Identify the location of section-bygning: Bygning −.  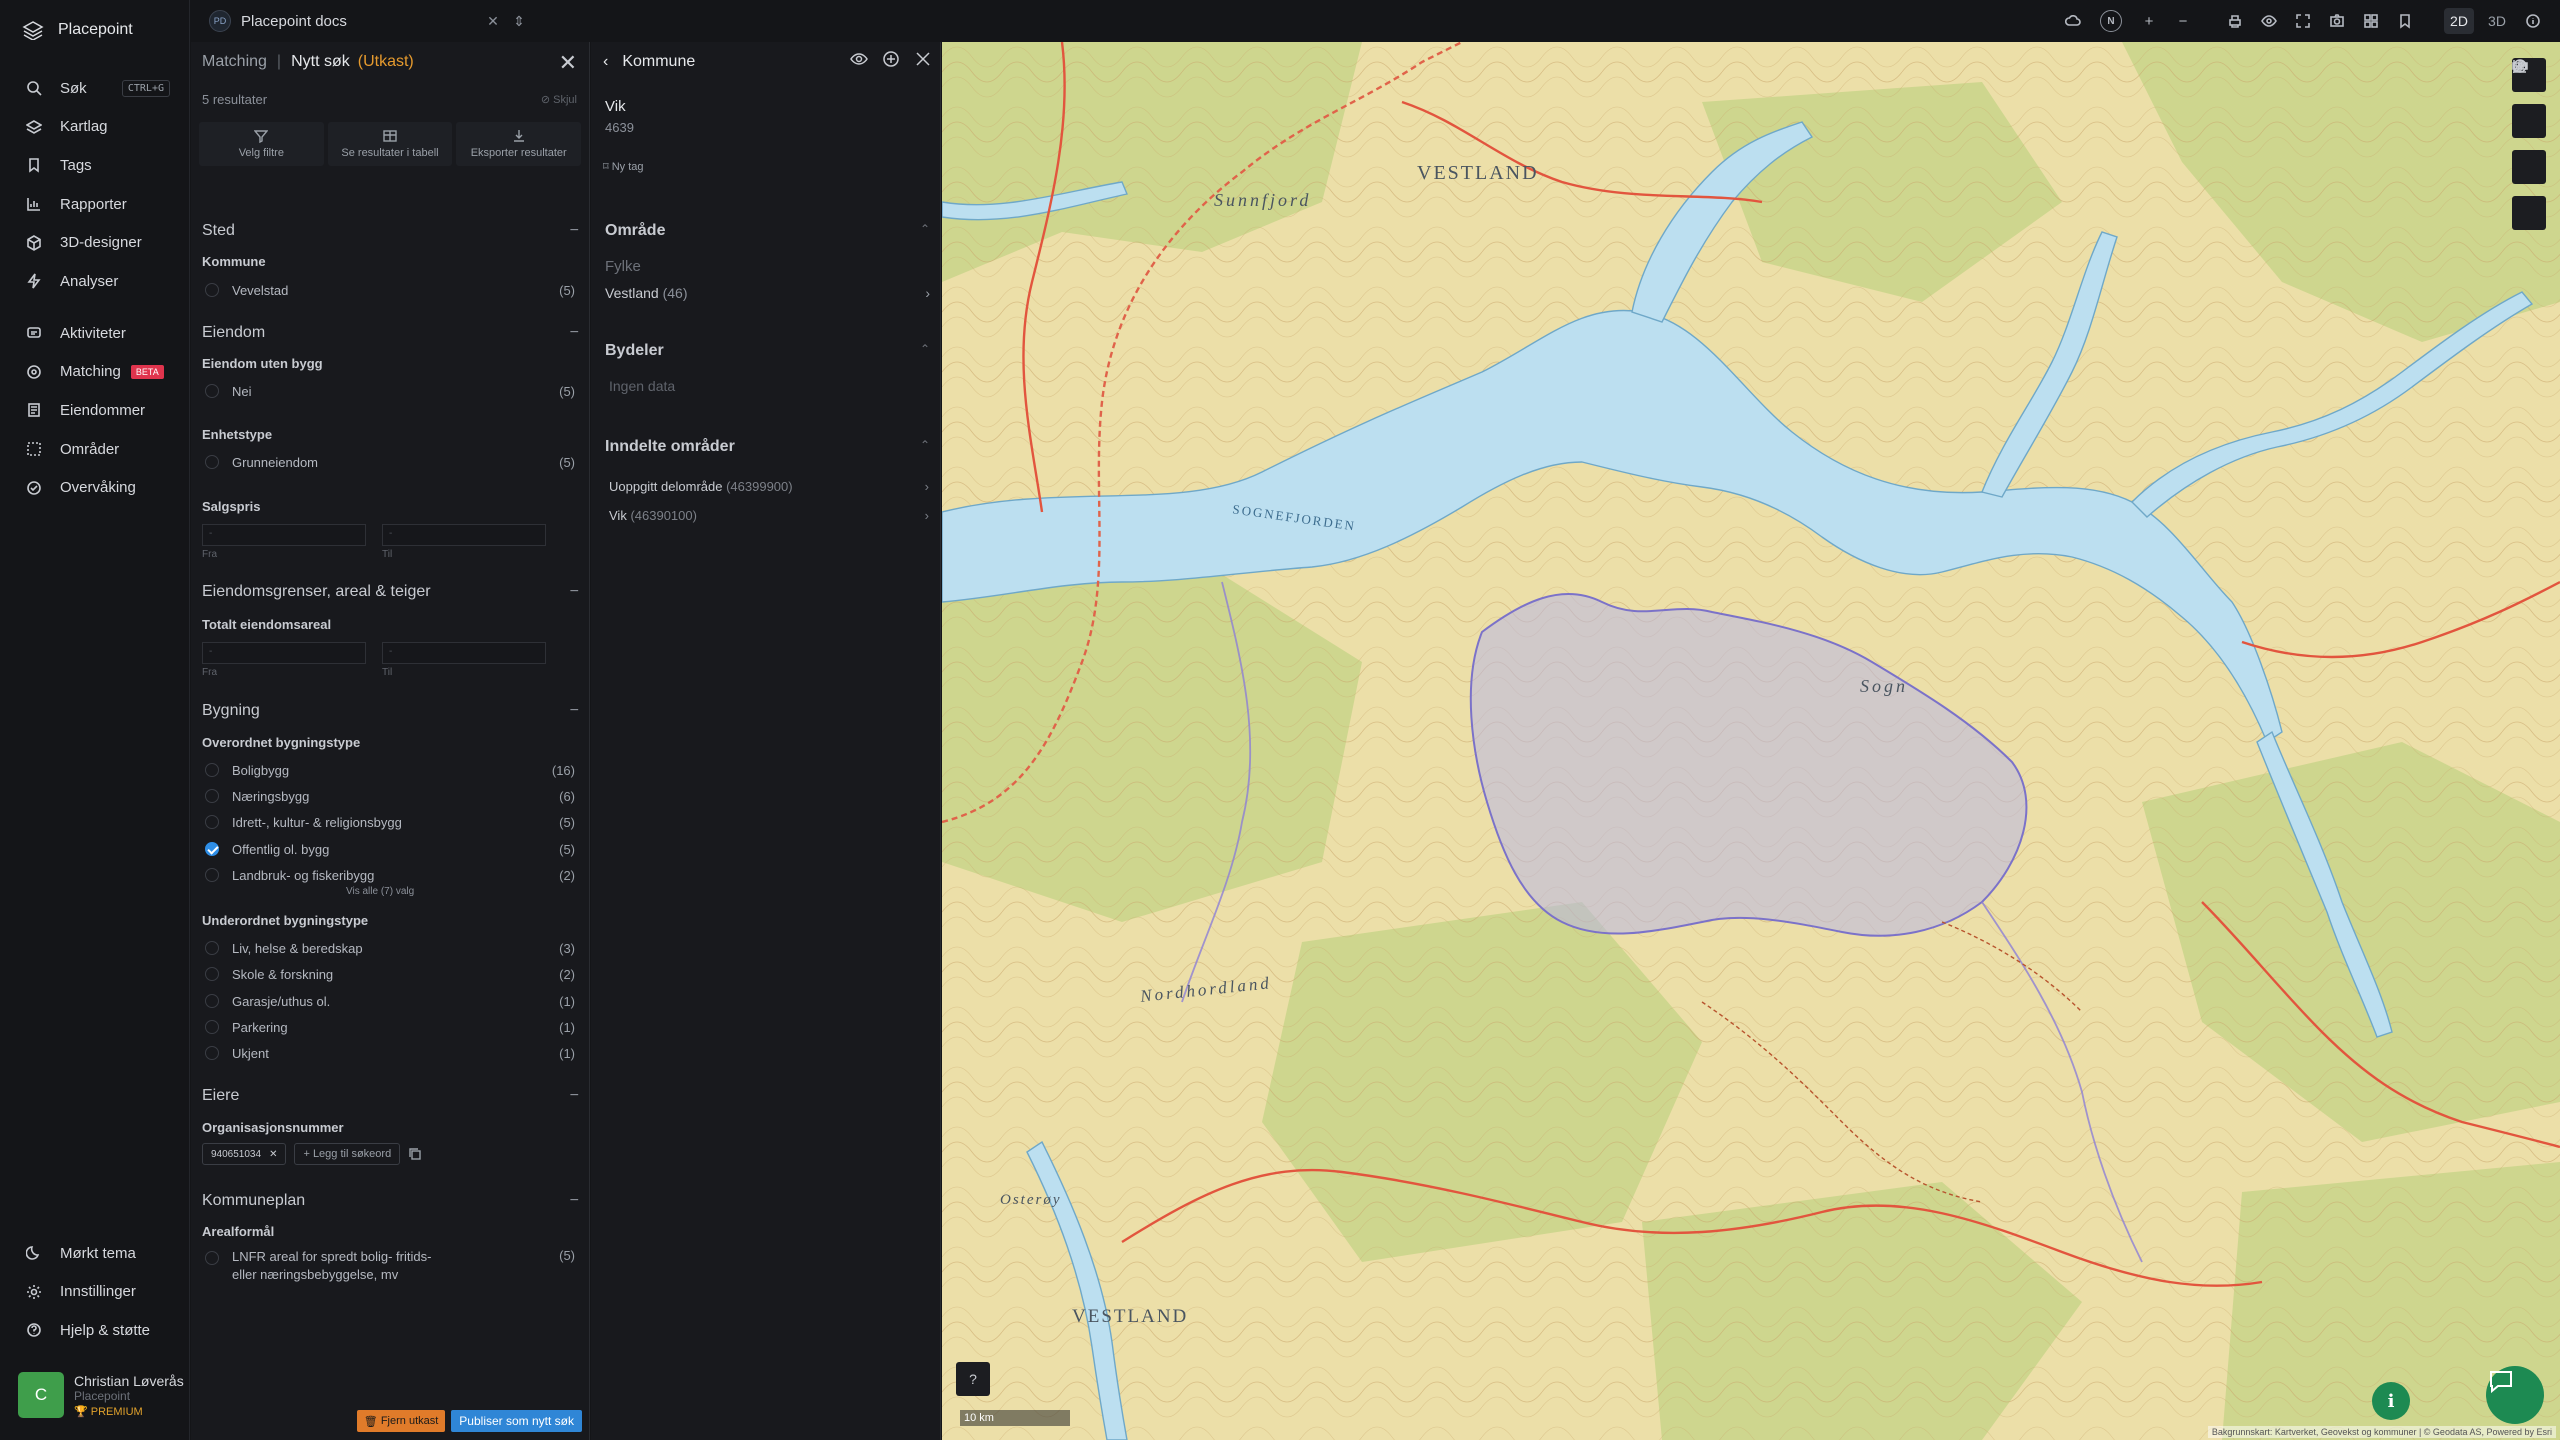
(390, 711).